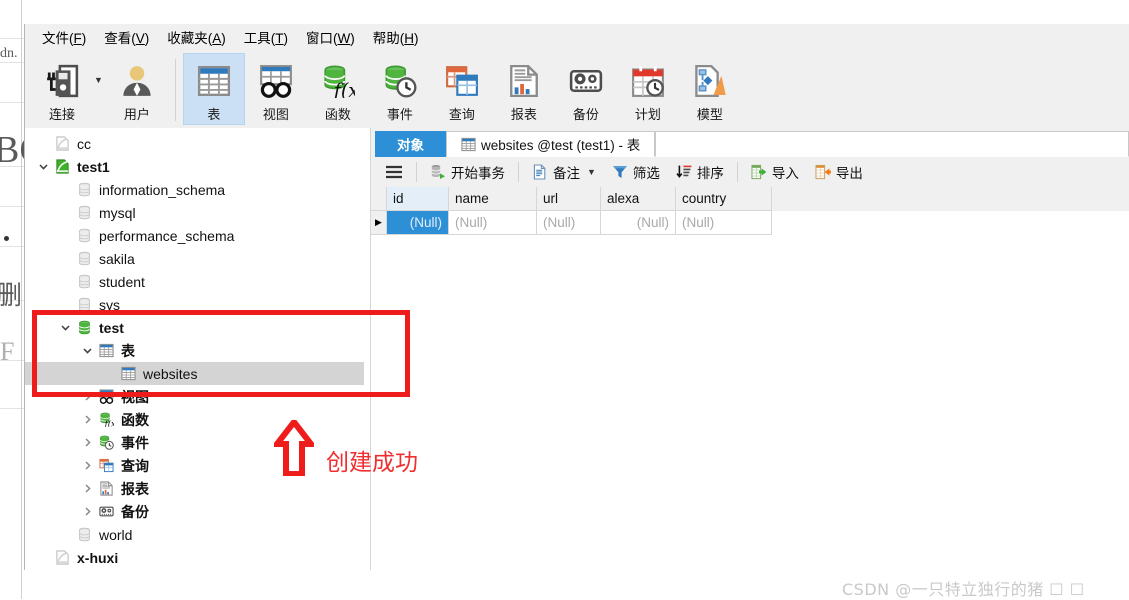 This screenshot has height=600, width=1129. What do you see at coordinates (194, 327) in the screenshot?
I see `tree-item-test: test` at bounding box center [194, 327].